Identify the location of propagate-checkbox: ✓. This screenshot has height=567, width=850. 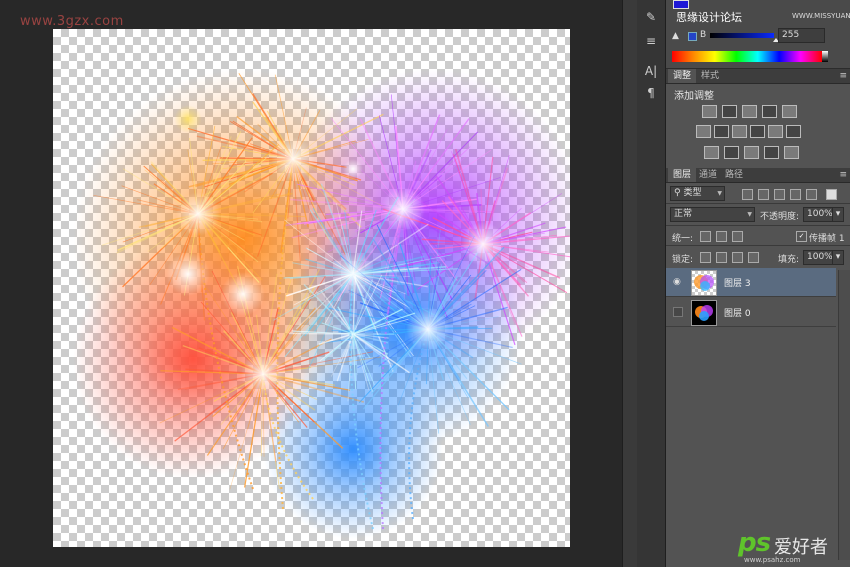
(801, 236).